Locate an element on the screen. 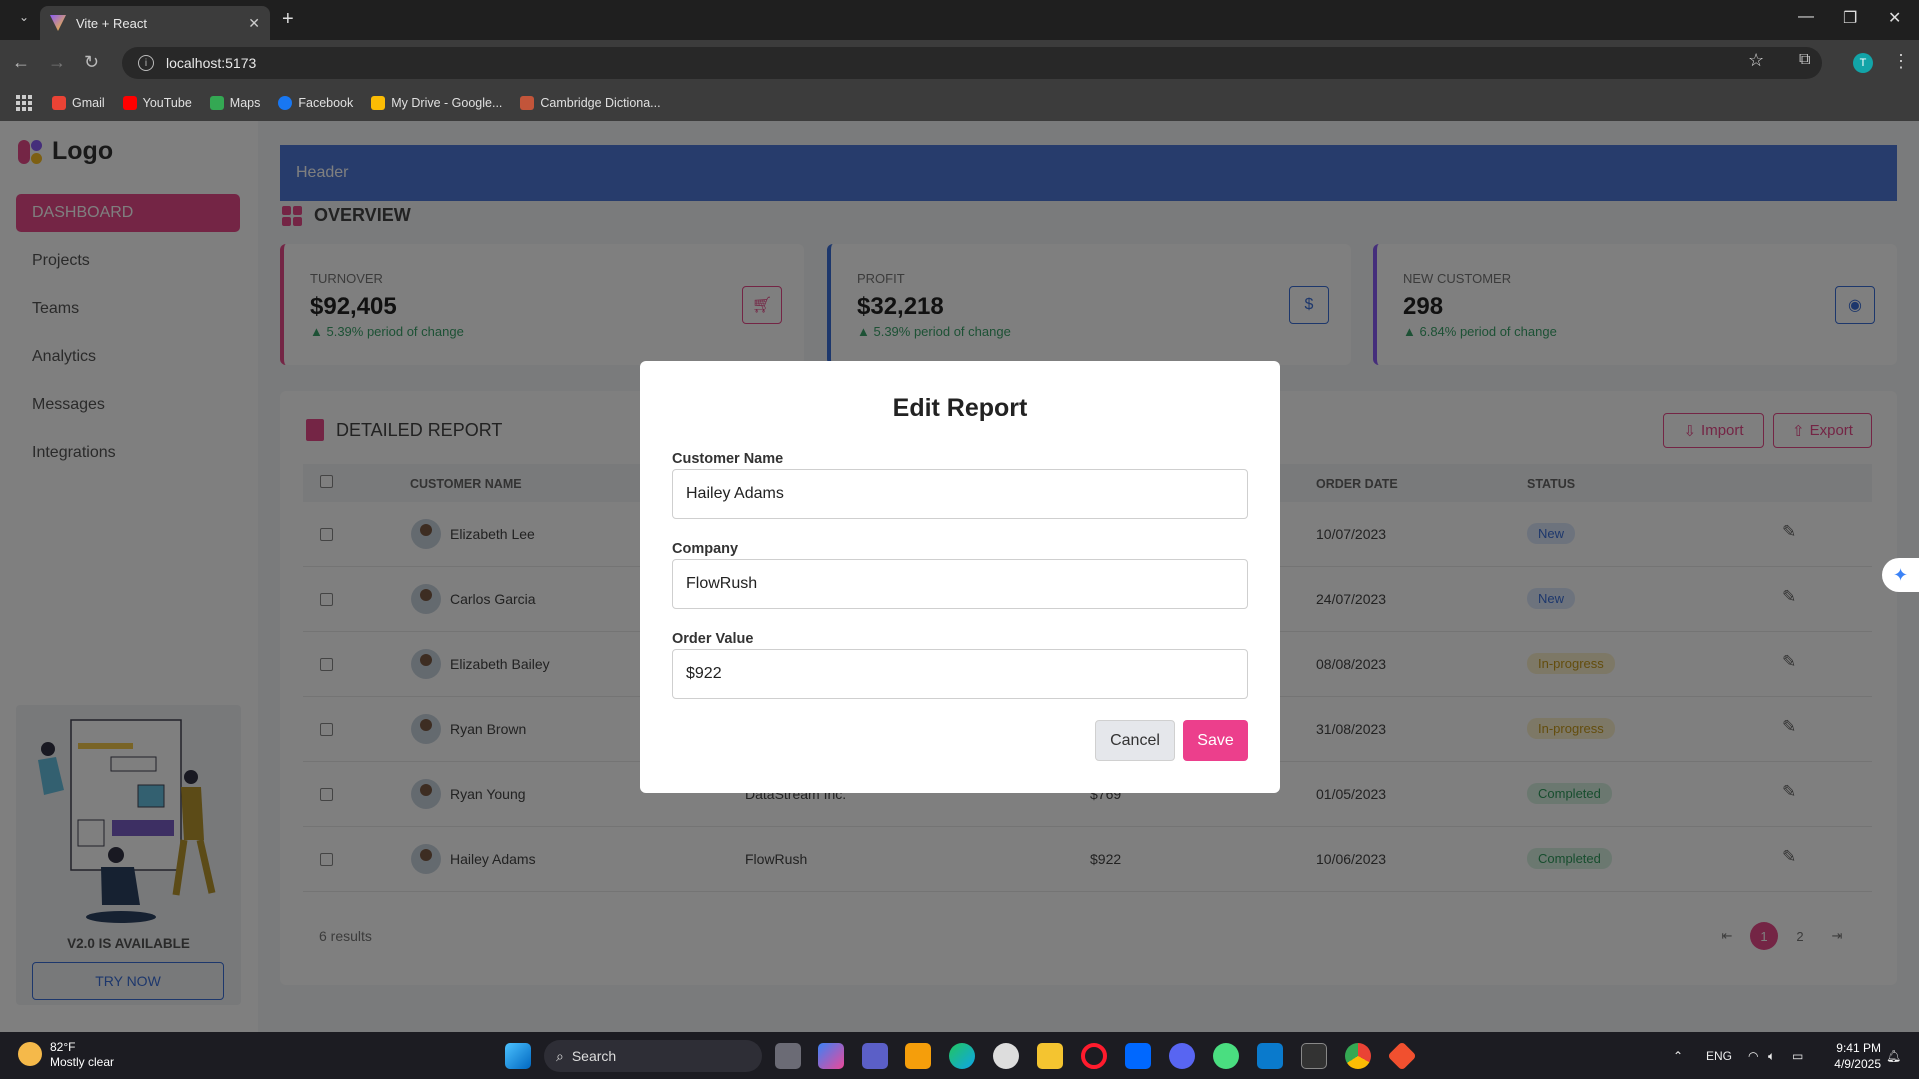 The image size is (1919, 1079). browser-tab: Vite + React ✕ is located at coordinates (155, 23).